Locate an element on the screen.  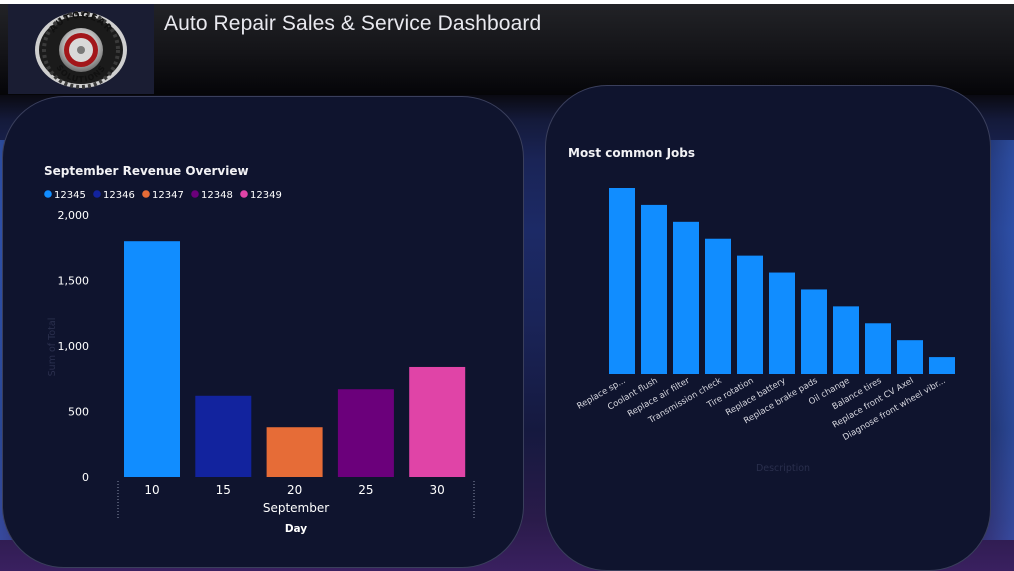
x-axis-title: Day is located at coordinates (296, 529).